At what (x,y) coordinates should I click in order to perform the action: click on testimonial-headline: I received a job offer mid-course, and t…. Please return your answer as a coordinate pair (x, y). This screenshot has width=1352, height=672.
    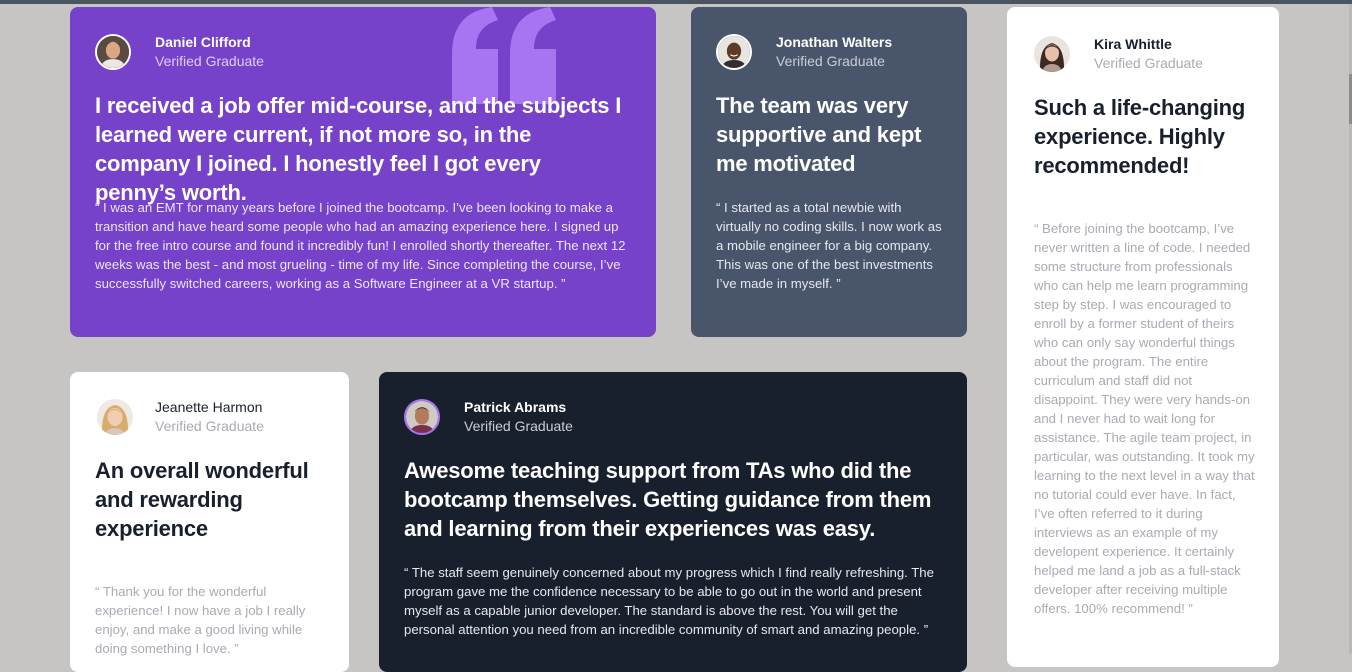
    Looking at the image, I should click on (358, 149).